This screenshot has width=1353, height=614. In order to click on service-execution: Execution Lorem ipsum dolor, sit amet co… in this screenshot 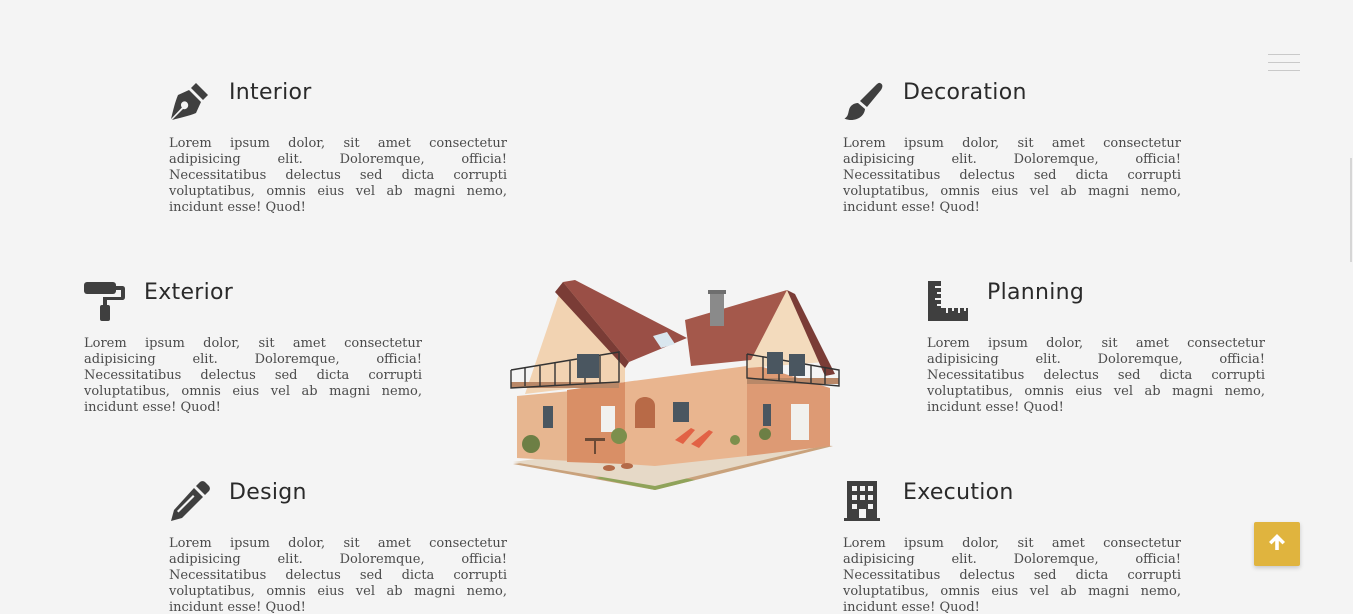, I will do `click(1012, 547)`.